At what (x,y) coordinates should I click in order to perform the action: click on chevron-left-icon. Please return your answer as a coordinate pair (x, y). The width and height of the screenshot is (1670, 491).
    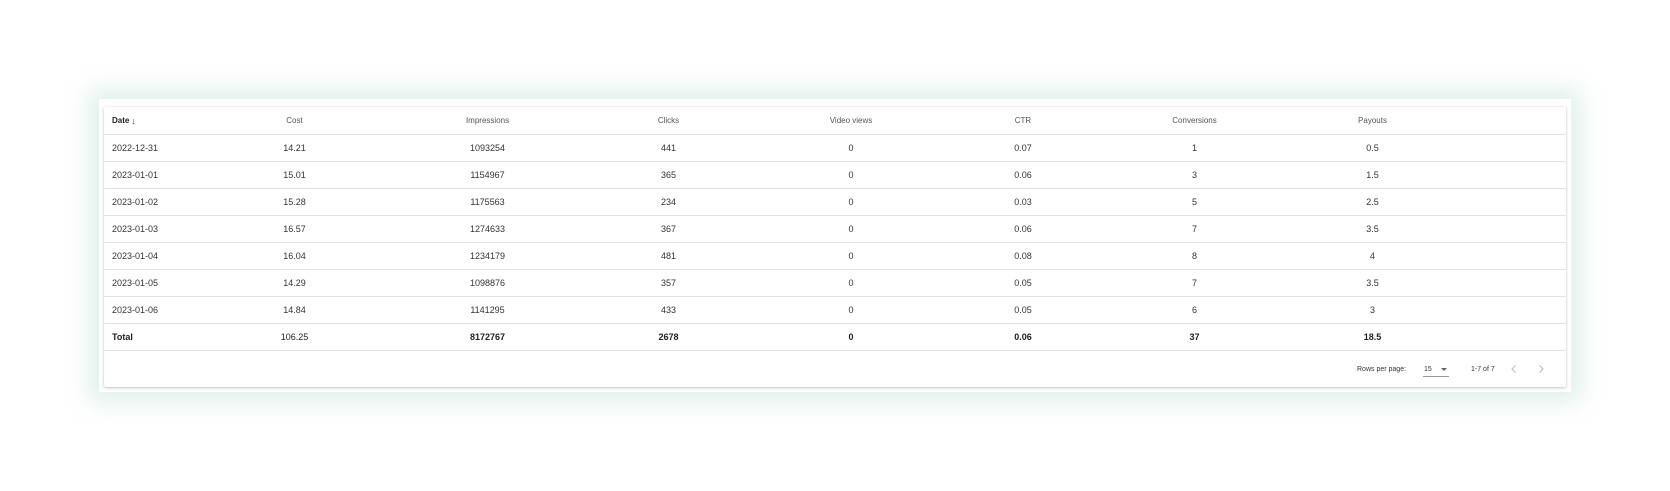
    Looking at the image, I should click on (1513, 369).